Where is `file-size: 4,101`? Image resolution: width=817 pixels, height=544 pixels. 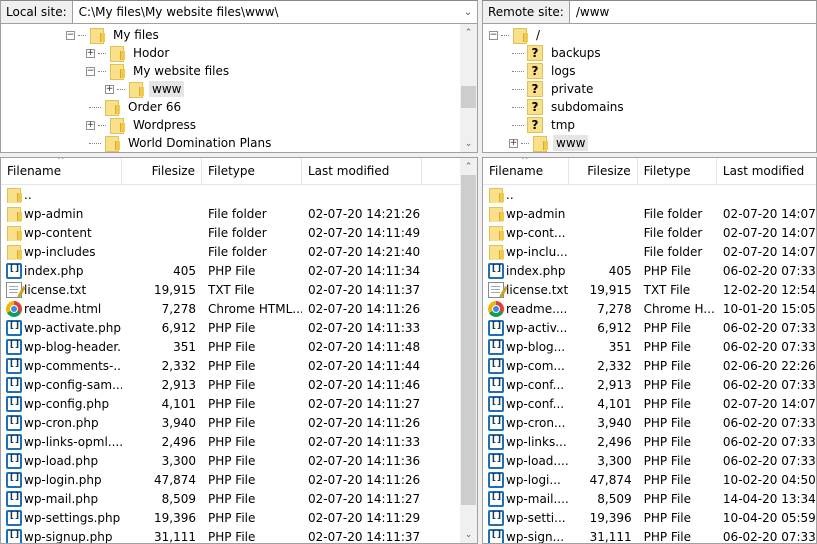
file-size: 4,101 is located at coordinates (614, 403).